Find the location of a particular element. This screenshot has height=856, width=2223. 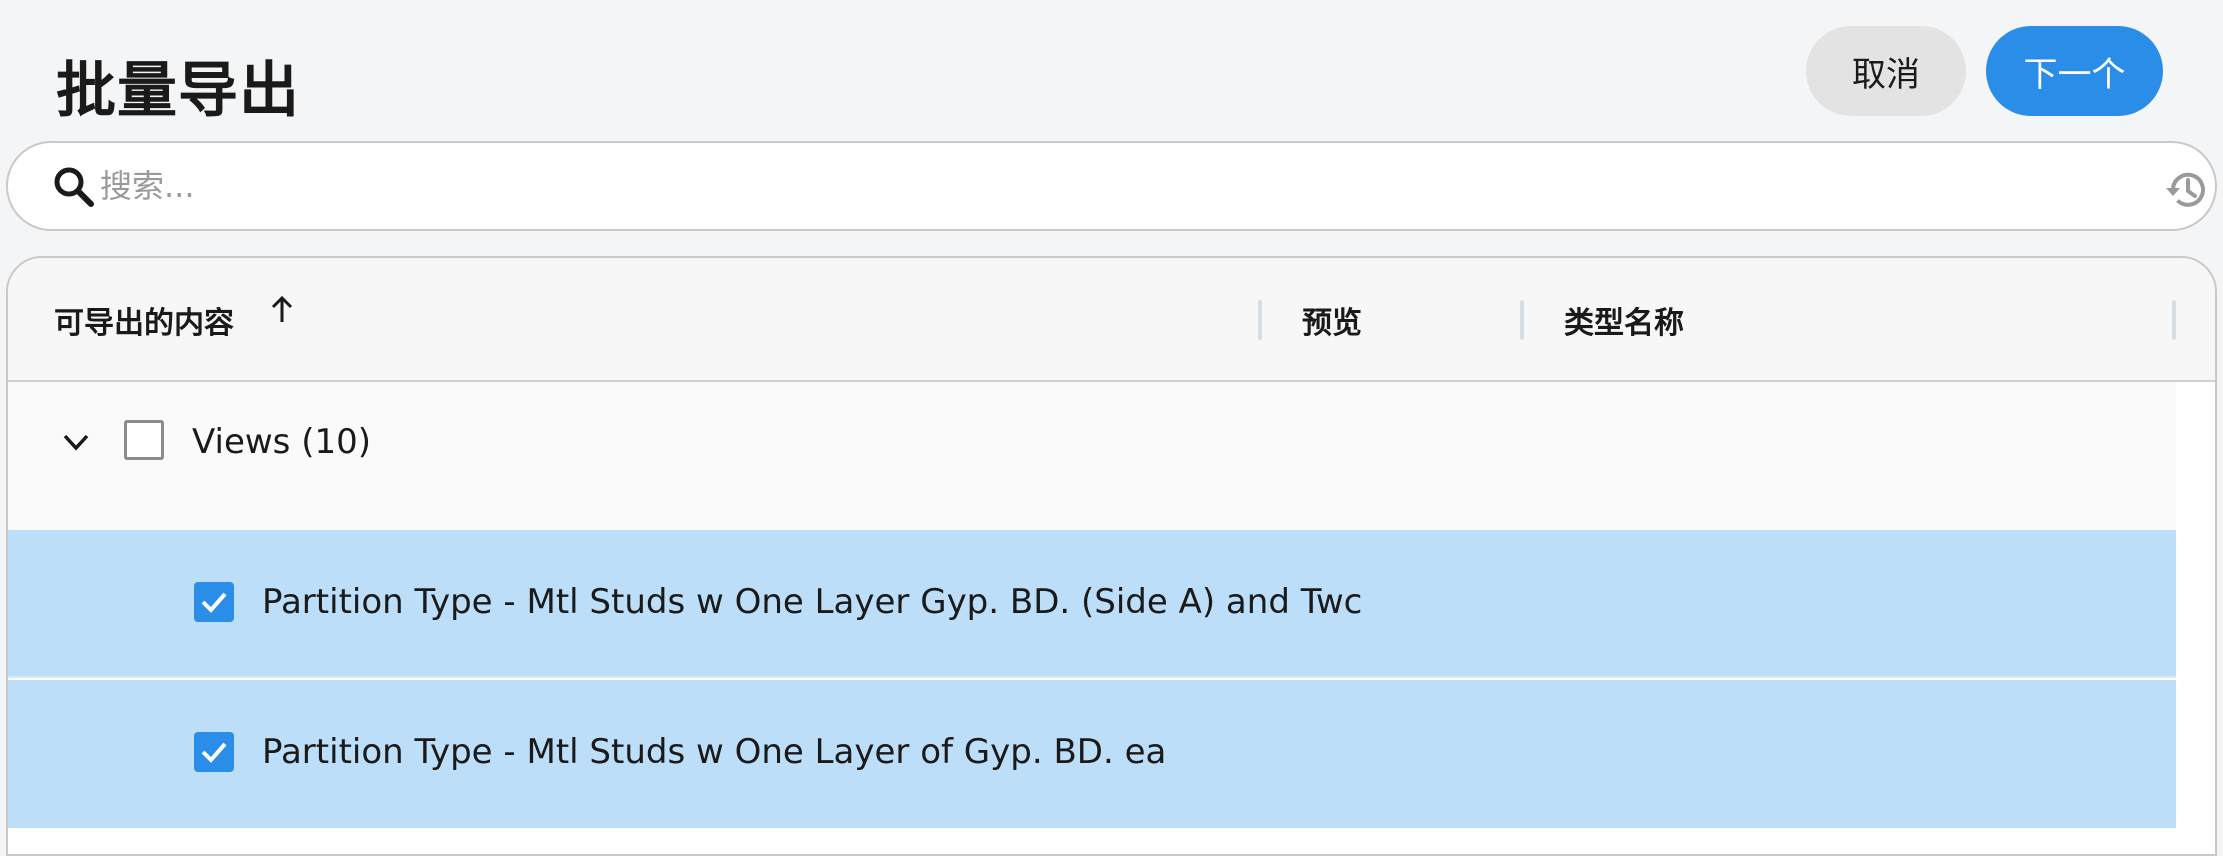

cancel-button: 取消 is located at coordinates (1886, 71).